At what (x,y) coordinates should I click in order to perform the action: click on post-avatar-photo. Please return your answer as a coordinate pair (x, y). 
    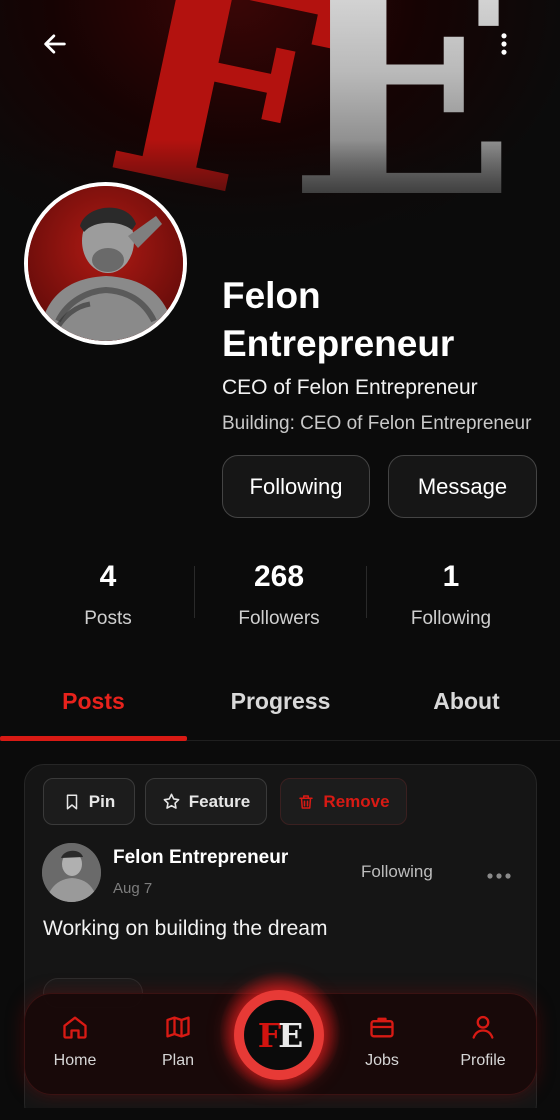
    Looking at the image, I should click on (71, 872).